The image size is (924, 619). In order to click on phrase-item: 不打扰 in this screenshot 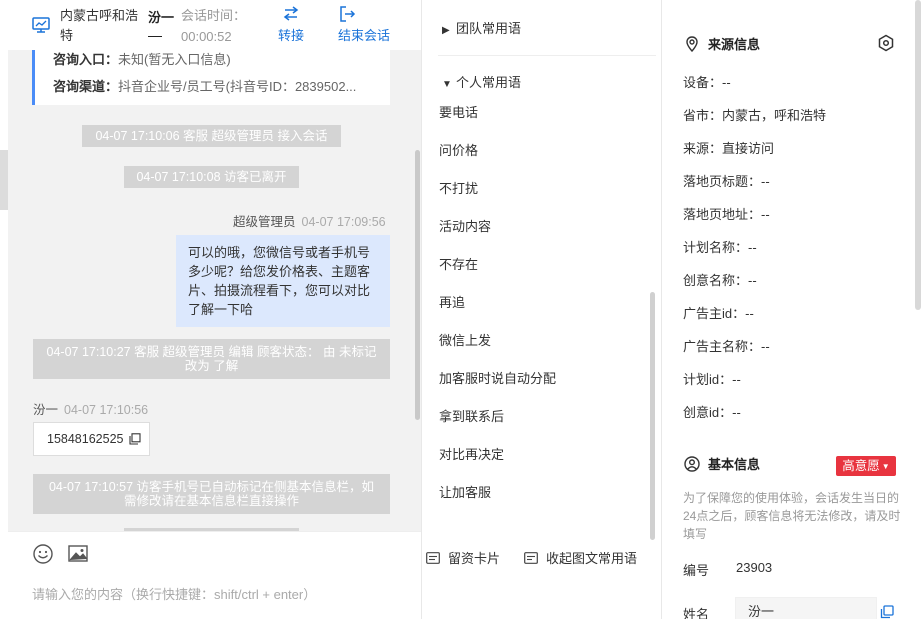, I will do `click(458, 189)`.